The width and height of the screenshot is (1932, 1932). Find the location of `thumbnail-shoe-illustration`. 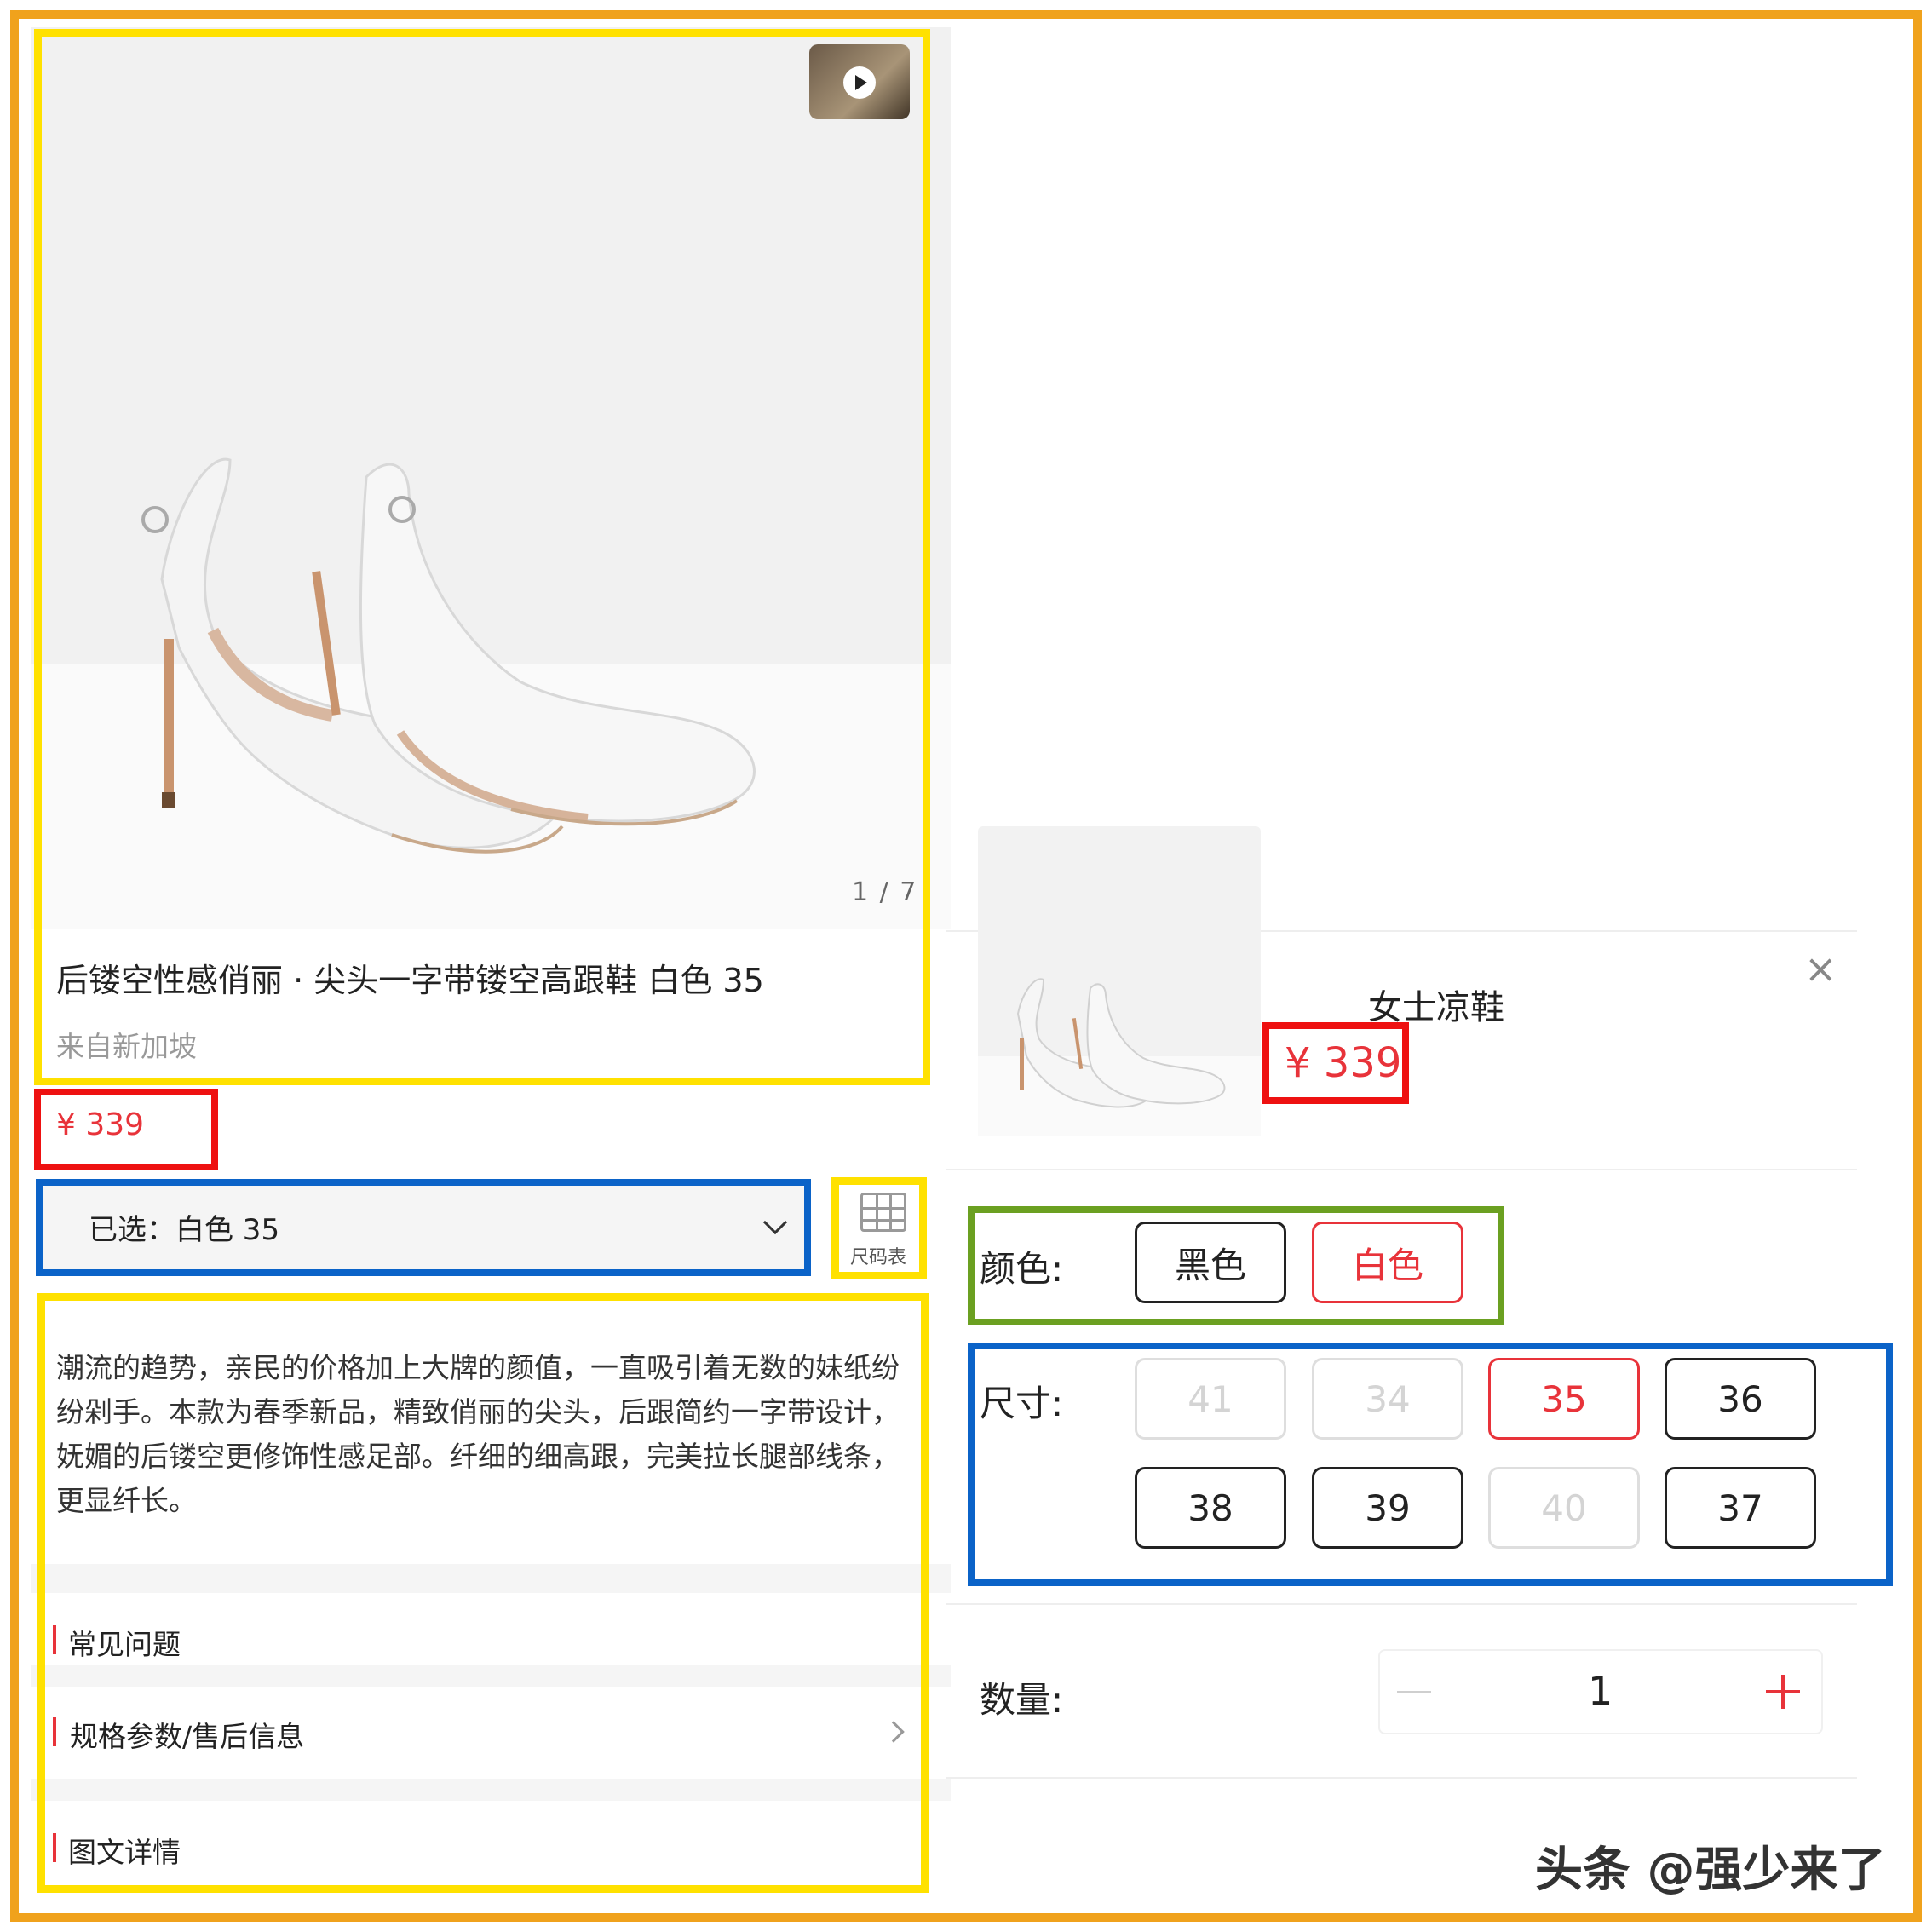

thumbnail-shoe-illustration is located at coordinates (1121, 1043).